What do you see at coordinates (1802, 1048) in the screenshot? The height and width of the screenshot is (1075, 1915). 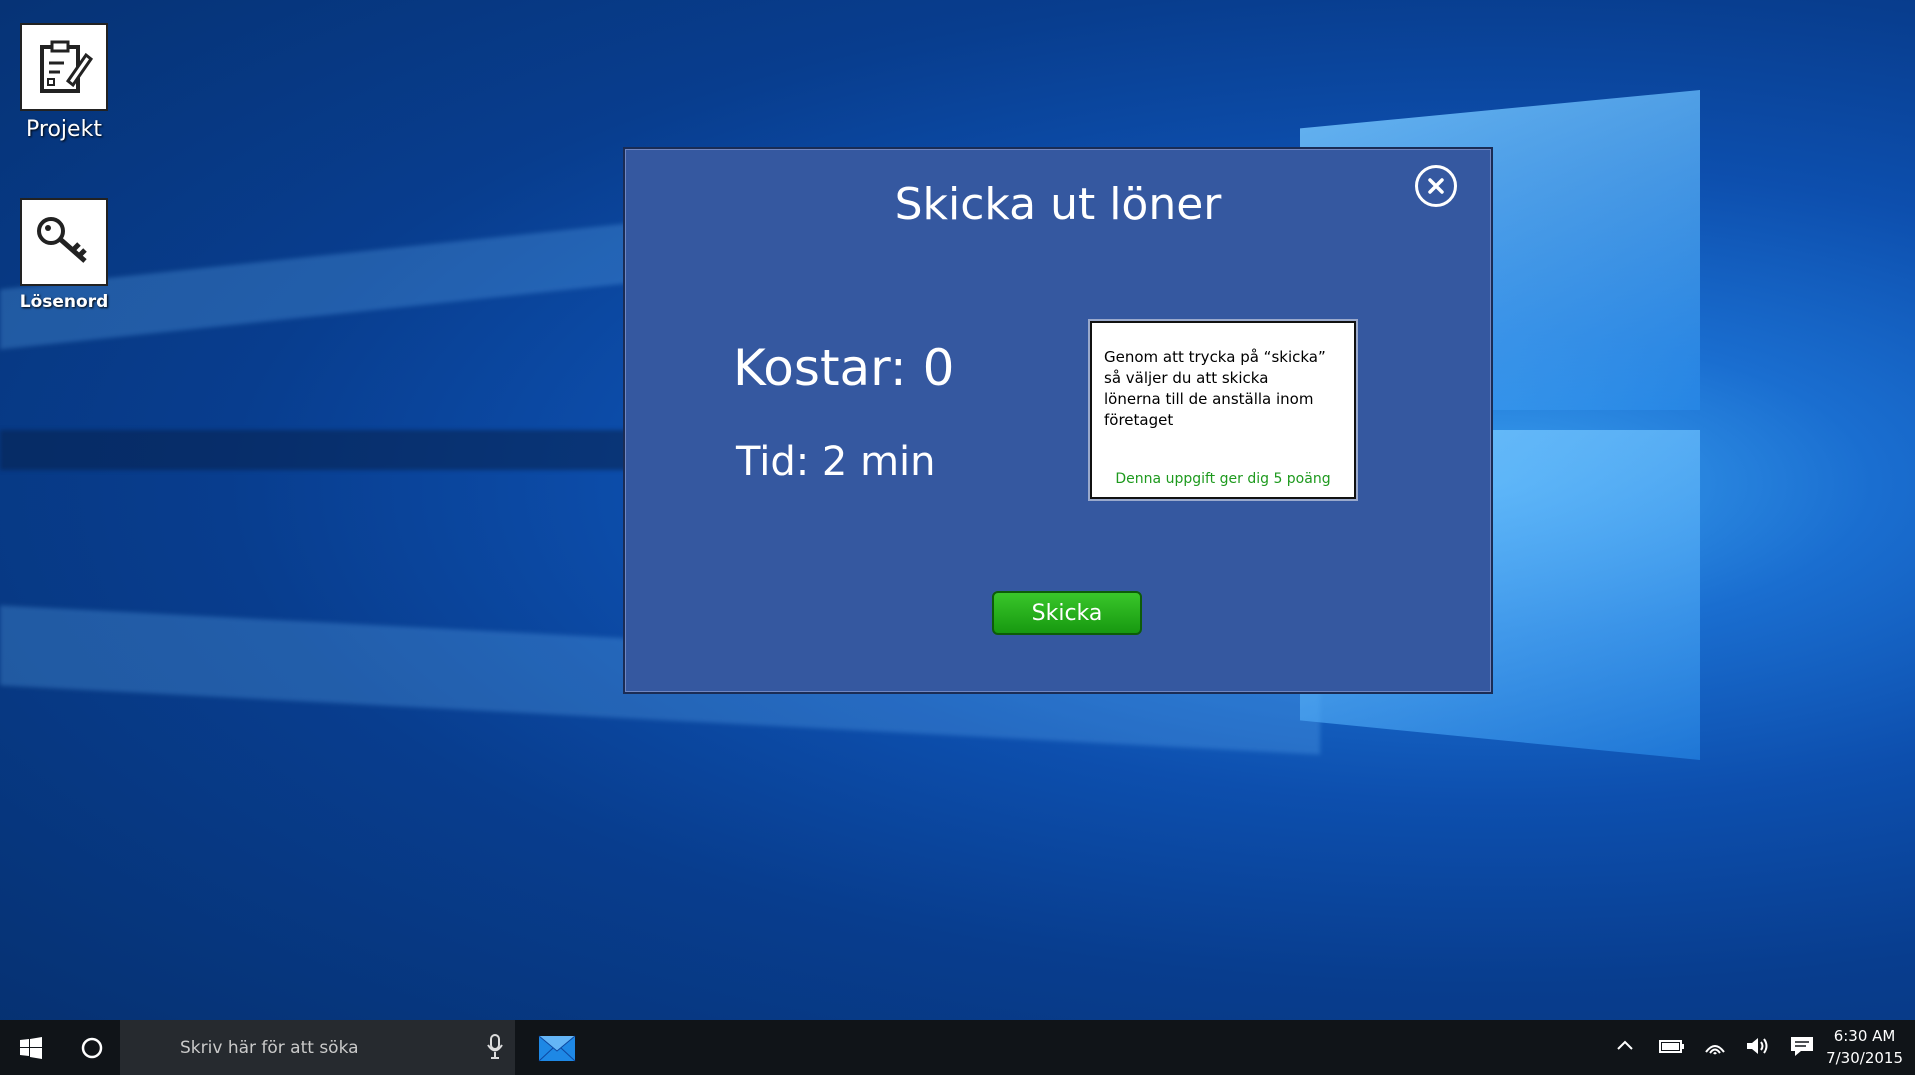 I see `notification-icon` at bounding box center [1802, 1048].